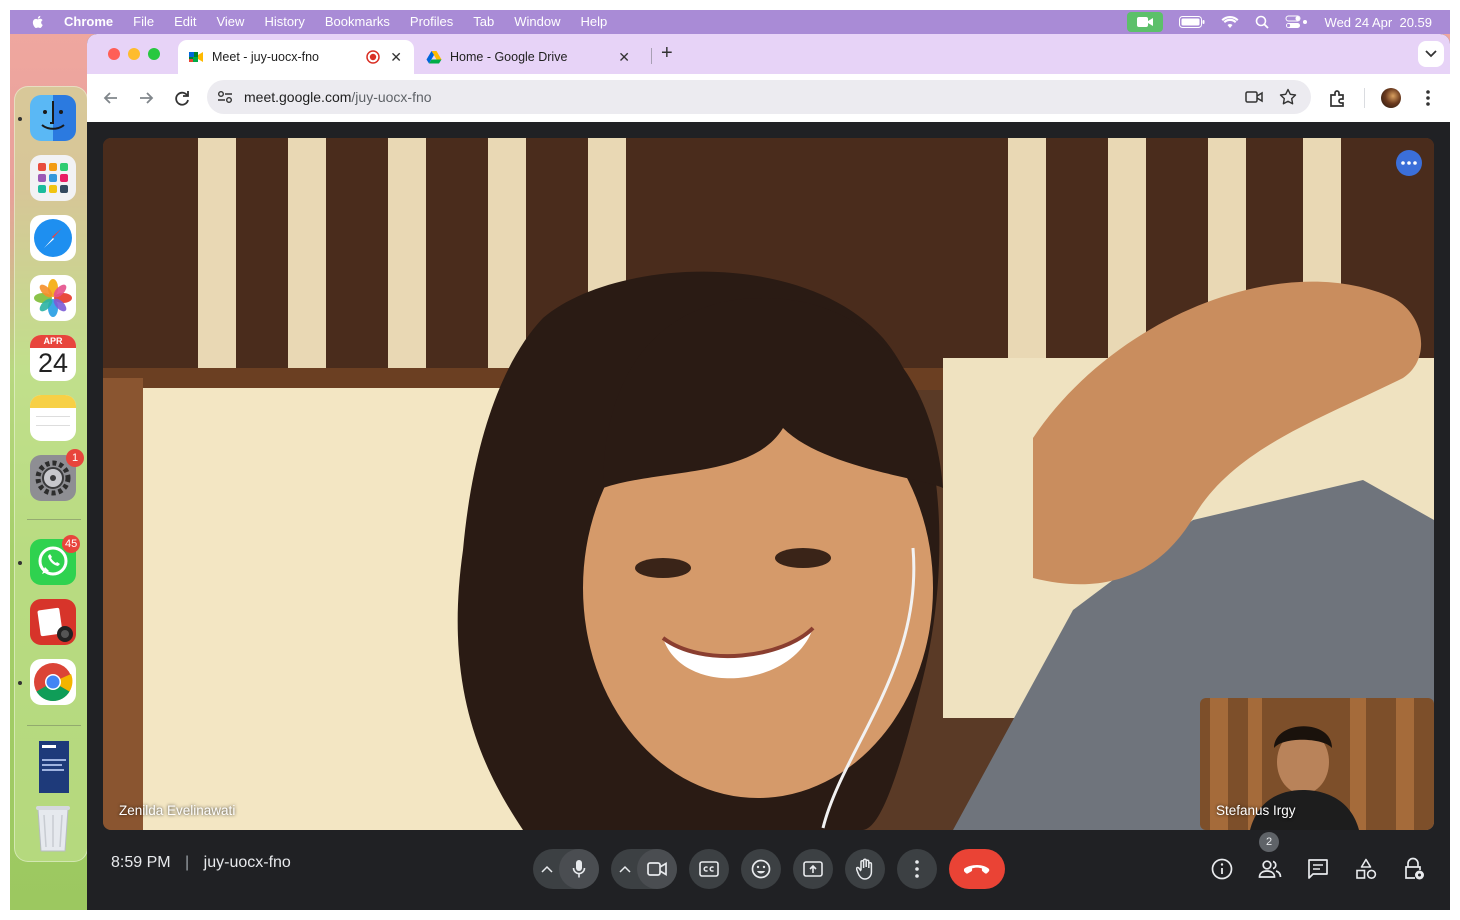  What do you see at coordinates (1262, 22) in the screenshot?
I see `spotlight-search-icon` at bounding box center [1262, 22].